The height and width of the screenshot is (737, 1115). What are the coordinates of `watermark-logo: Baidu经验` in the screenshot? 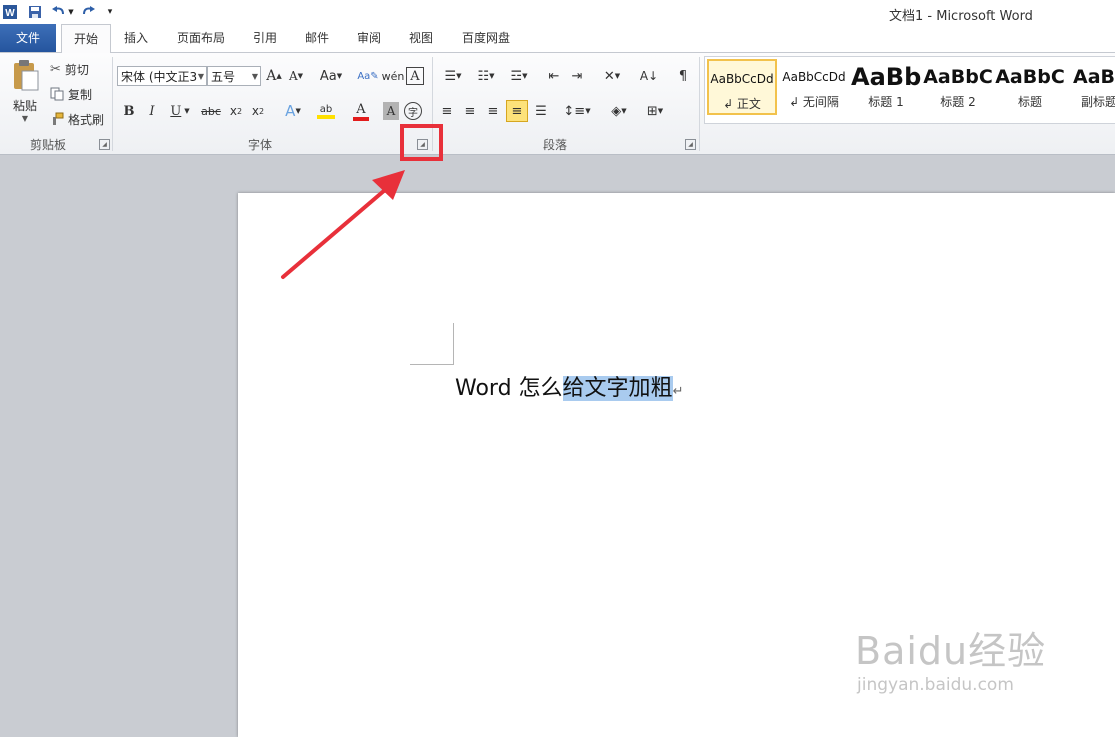 It's located at (951, 651).